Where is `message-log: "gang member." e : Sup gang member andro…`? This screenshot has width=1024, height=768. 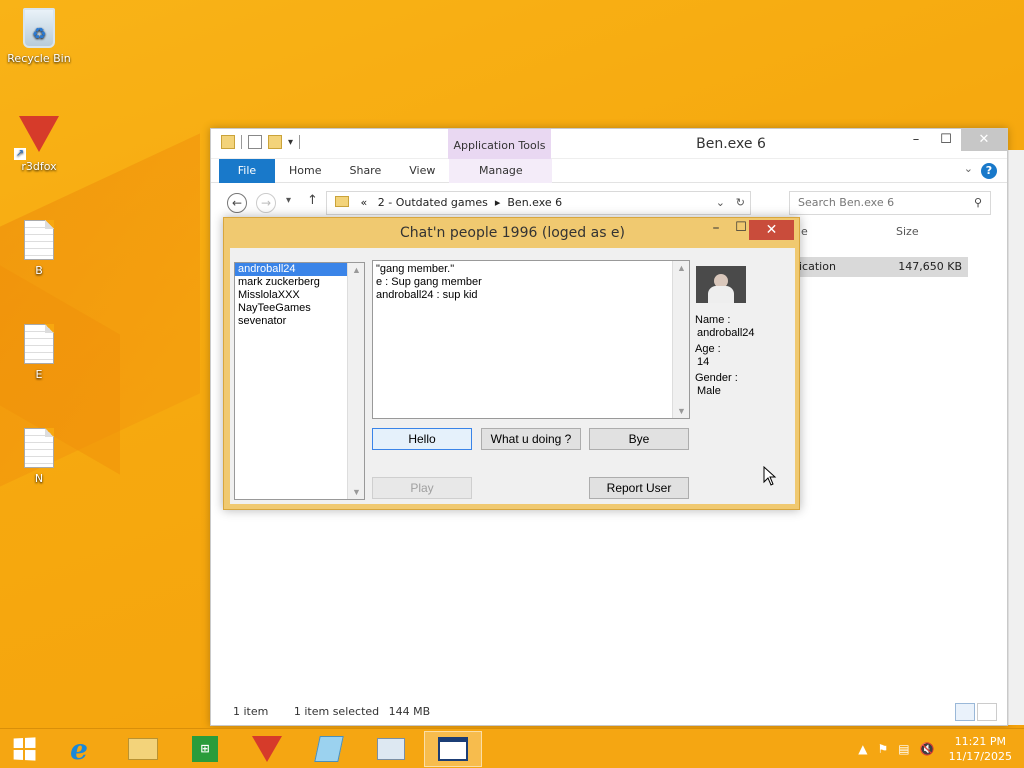 message-log: "gang member." e : Sup gang member andro… is located at coordinates (531, 339).